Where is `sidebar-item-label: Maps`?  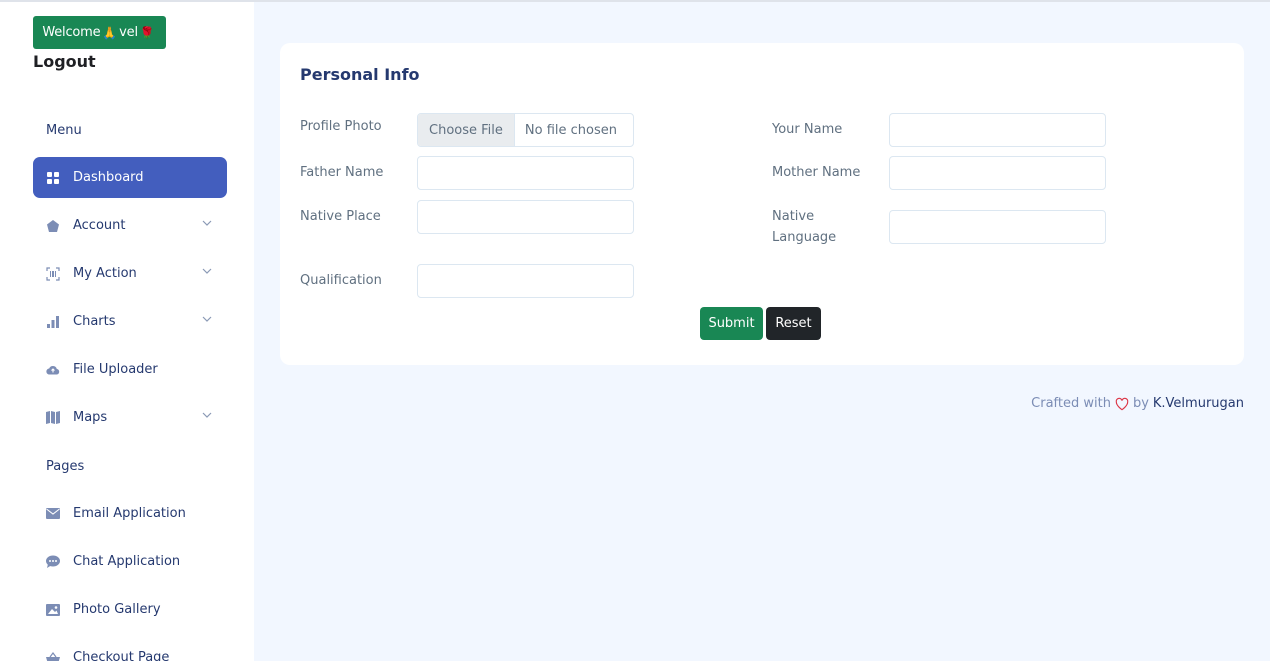 sidebar-item-label: Maps is located at coordinates (90, 417).